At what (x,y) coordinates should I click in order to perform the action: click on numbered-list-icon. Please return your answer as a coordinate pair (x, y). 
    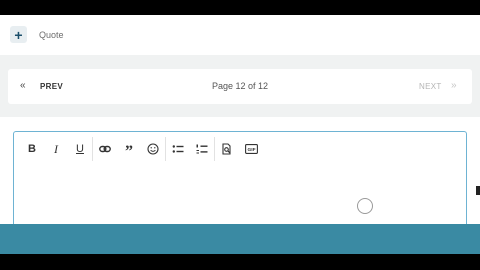
    Looking at the image, I should click on (202, 149).